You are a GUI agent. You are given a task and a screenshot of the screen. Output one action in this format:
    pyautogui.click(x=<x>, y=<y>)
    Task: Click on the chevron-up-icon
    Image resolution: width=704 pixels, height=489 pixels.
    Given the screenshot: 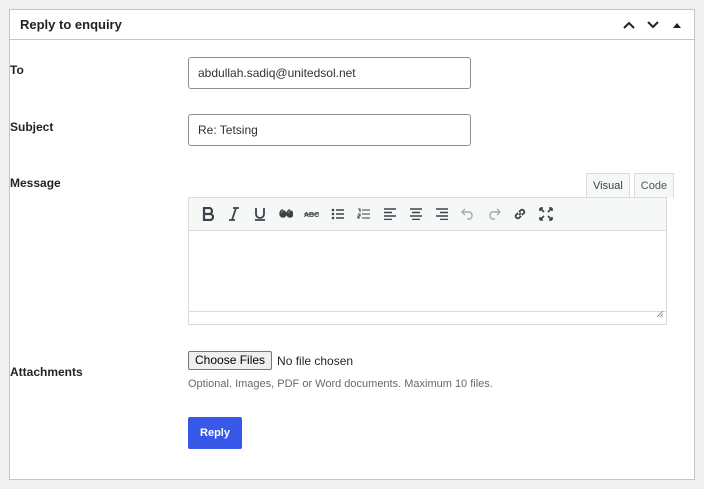 What is the action you would take?
    pyautogui.click(x=629, y=25)
    